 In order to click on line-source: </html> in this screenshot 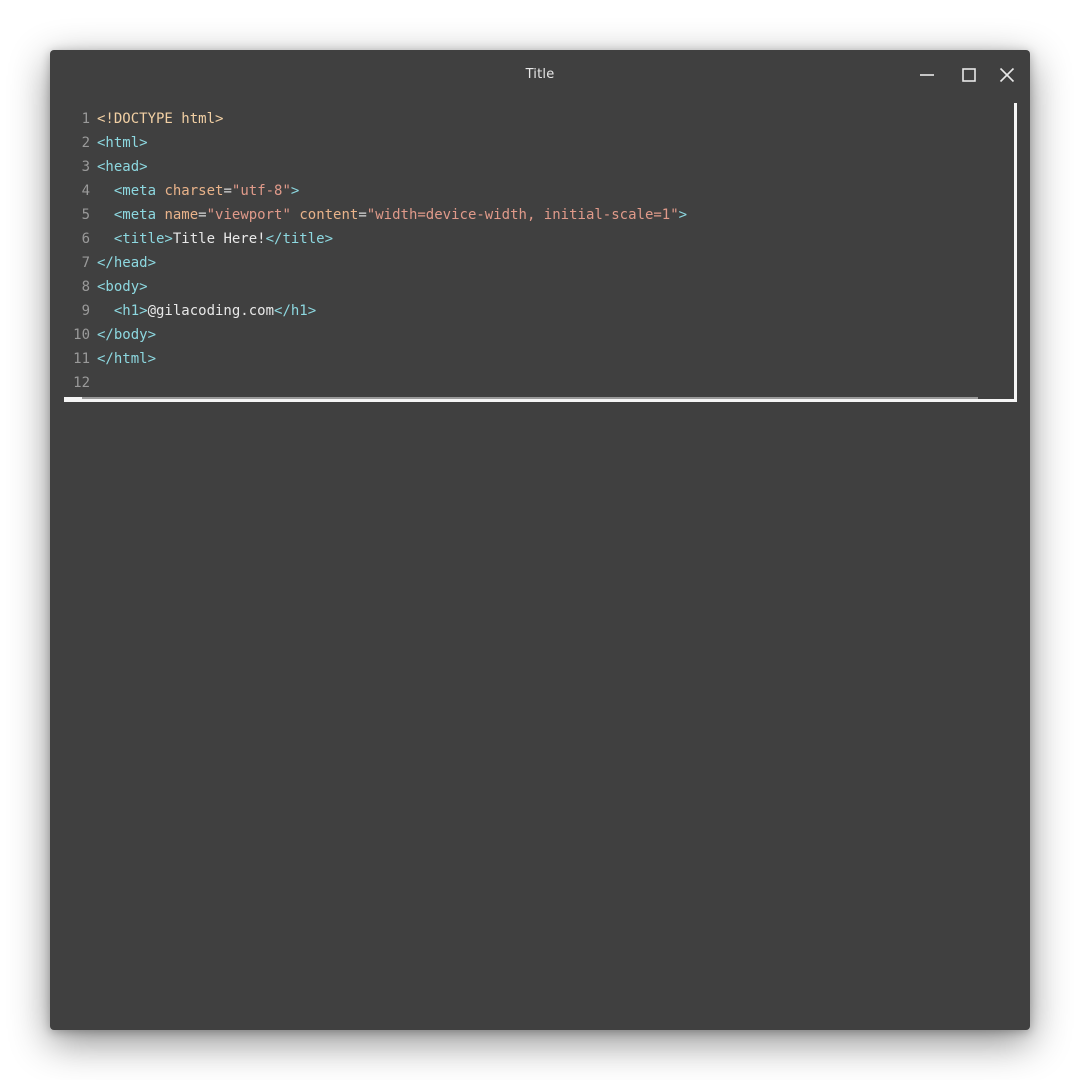, I will do `click(126, 359)`.